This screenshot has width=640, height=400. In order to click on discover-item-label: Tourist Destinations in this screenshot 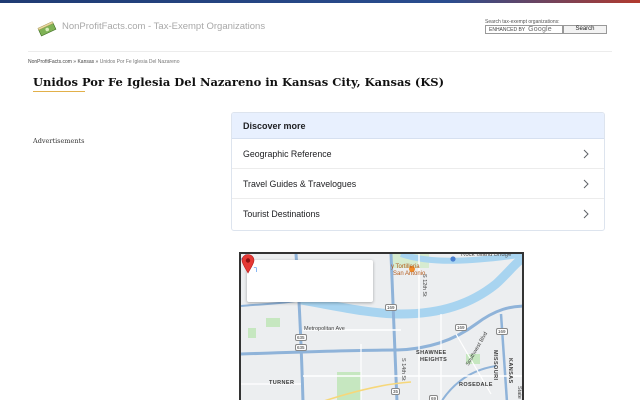, I will do `click(281, 214)`.